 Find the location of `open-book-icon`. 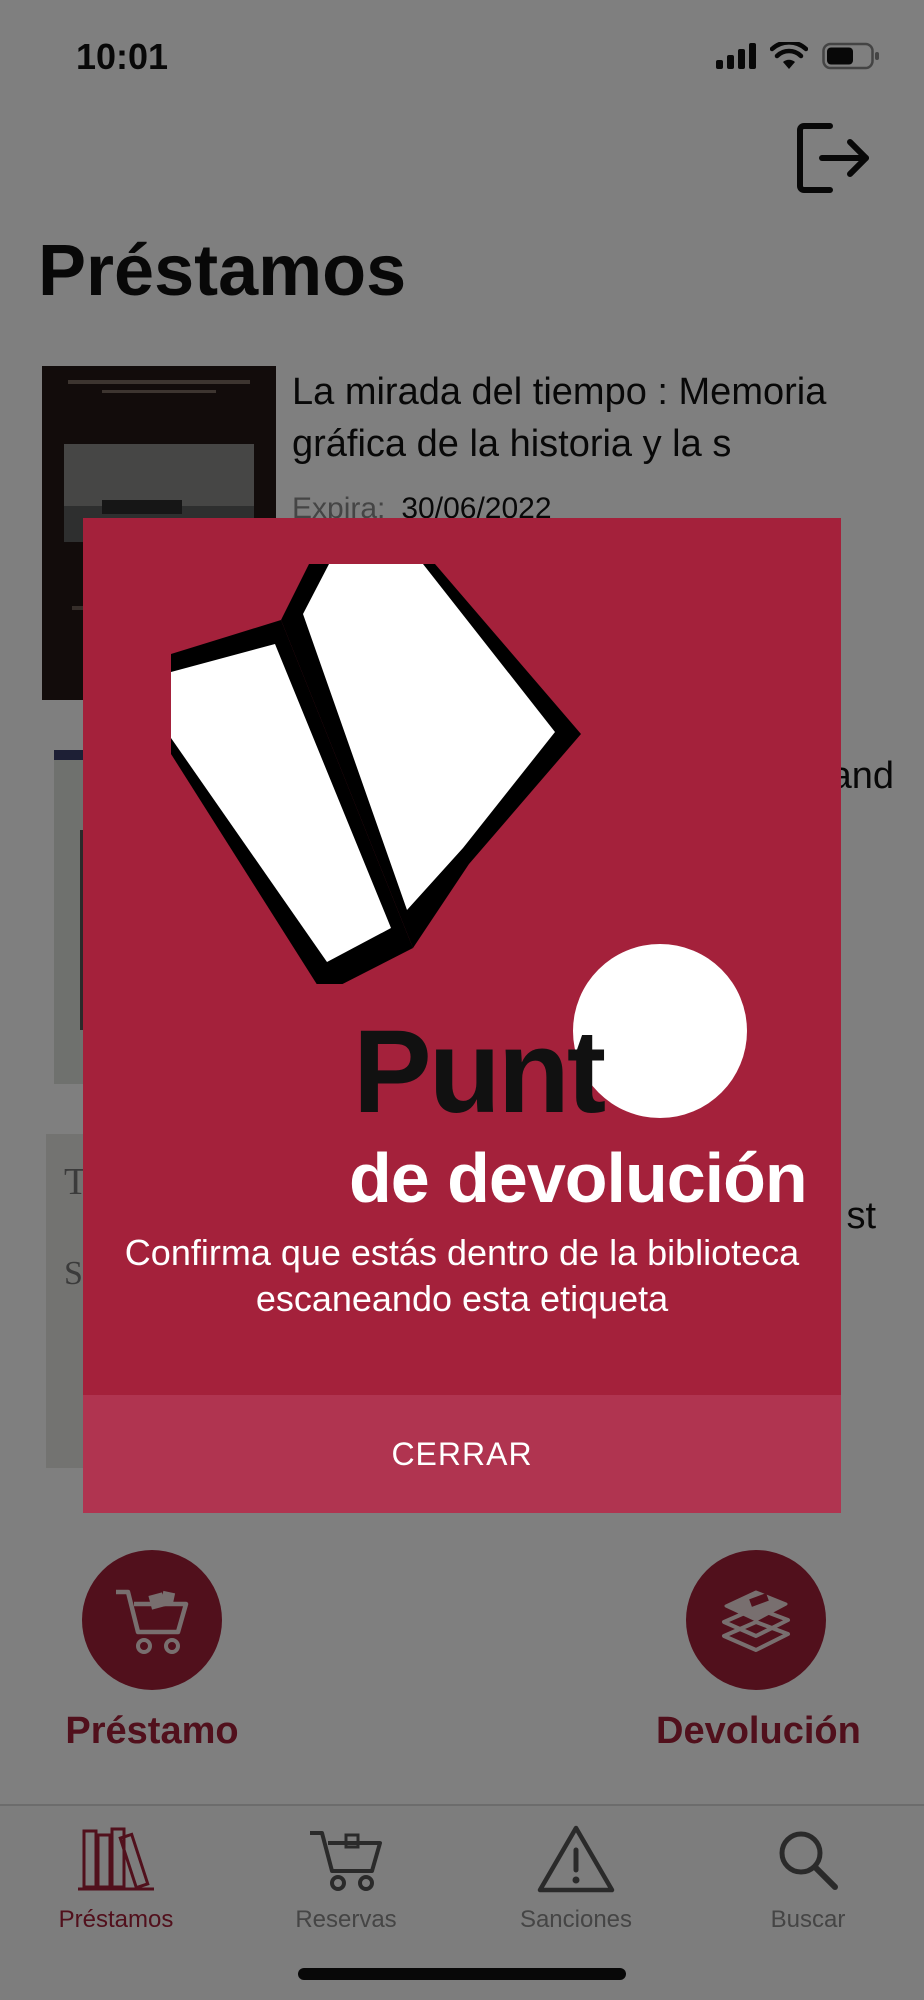

open-book-icon is located at coordinates (376, 774).